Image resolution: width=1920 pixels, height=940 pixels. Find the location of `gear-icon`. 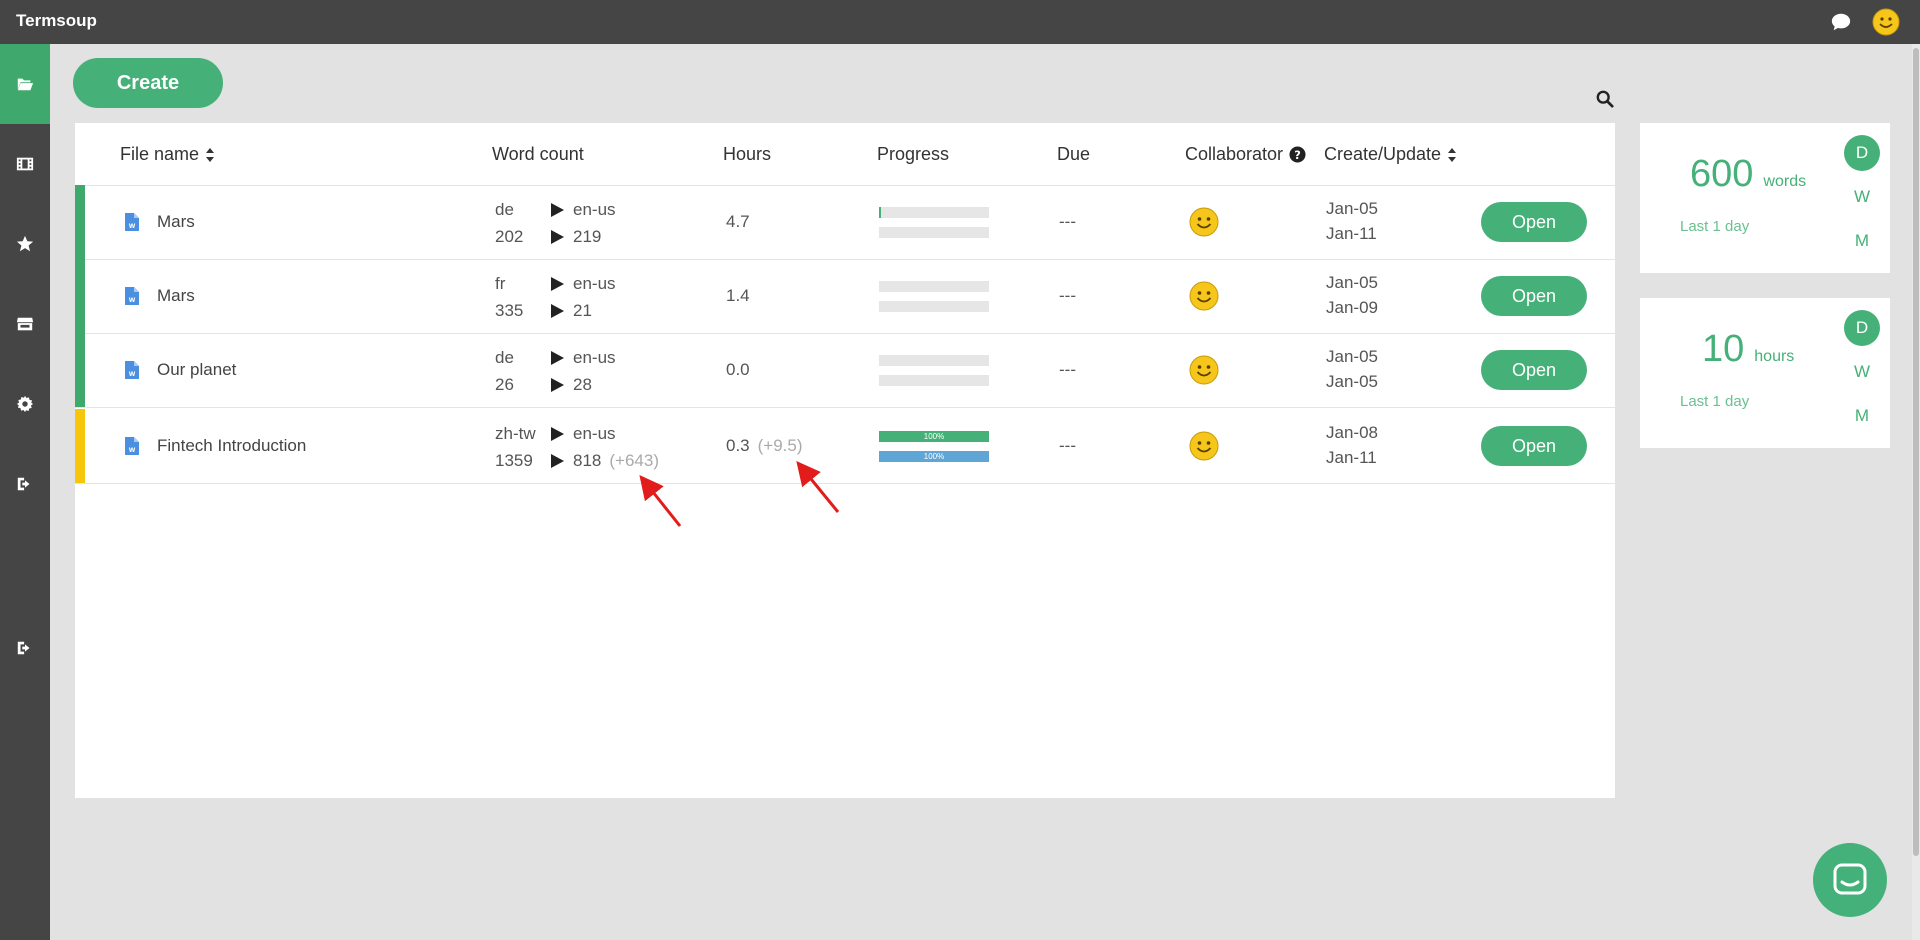

gear-icon is located at coordinates (25, 404).